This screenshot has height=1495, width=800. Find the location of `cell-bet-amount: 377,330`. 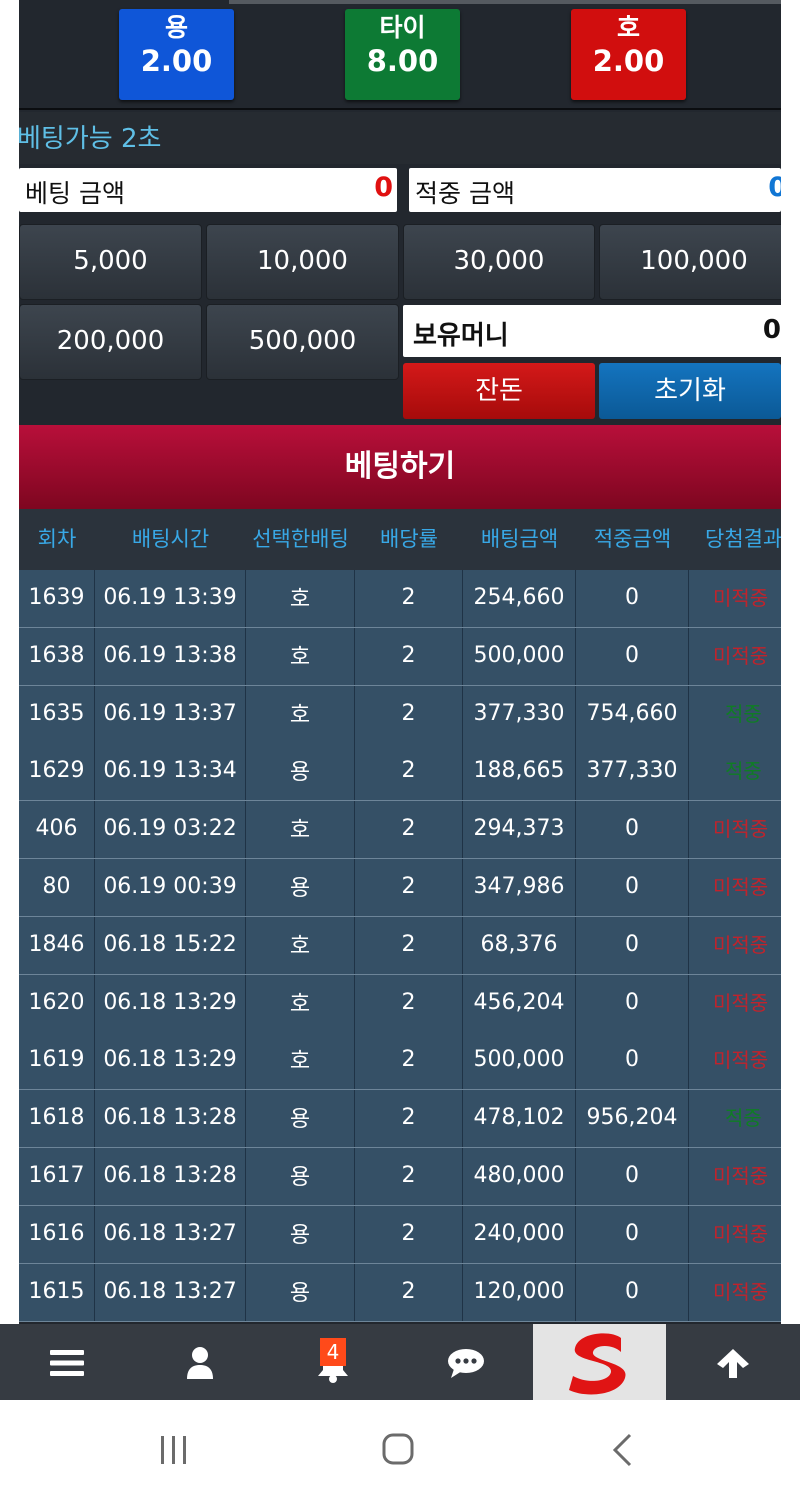

cell-bet-amount: 377,330 is located at coordinates (519, 714).